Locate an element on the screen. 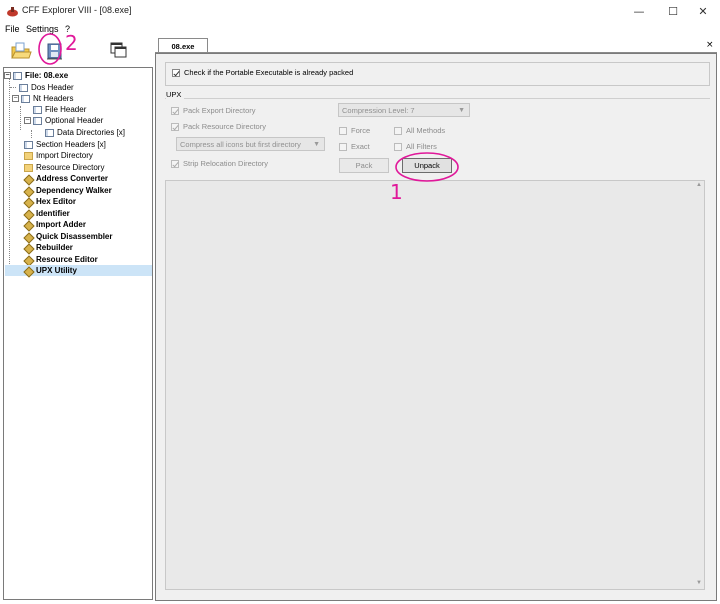 This screenshot has width=720, height=604. unpack-button: Unpack is located at coordinates (427, 165).